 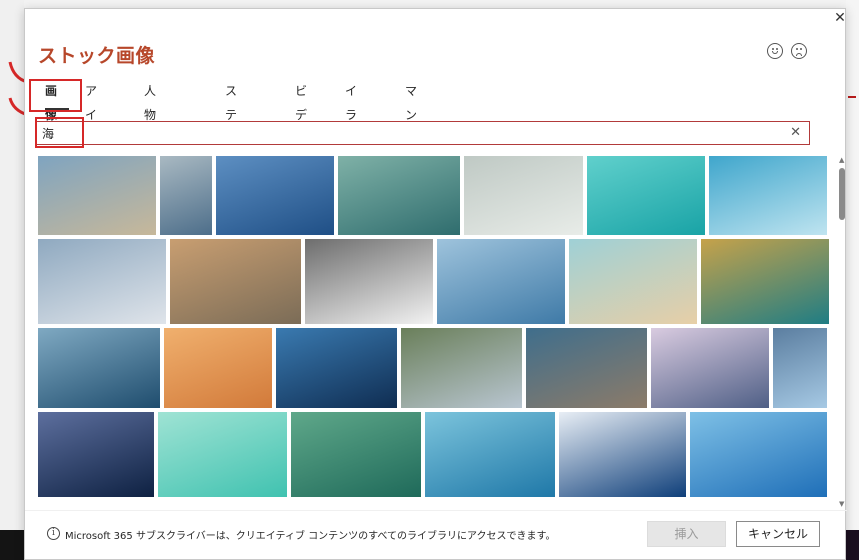 I want to click on tab-illustrations: イラスト, so click(x=351, y=124).